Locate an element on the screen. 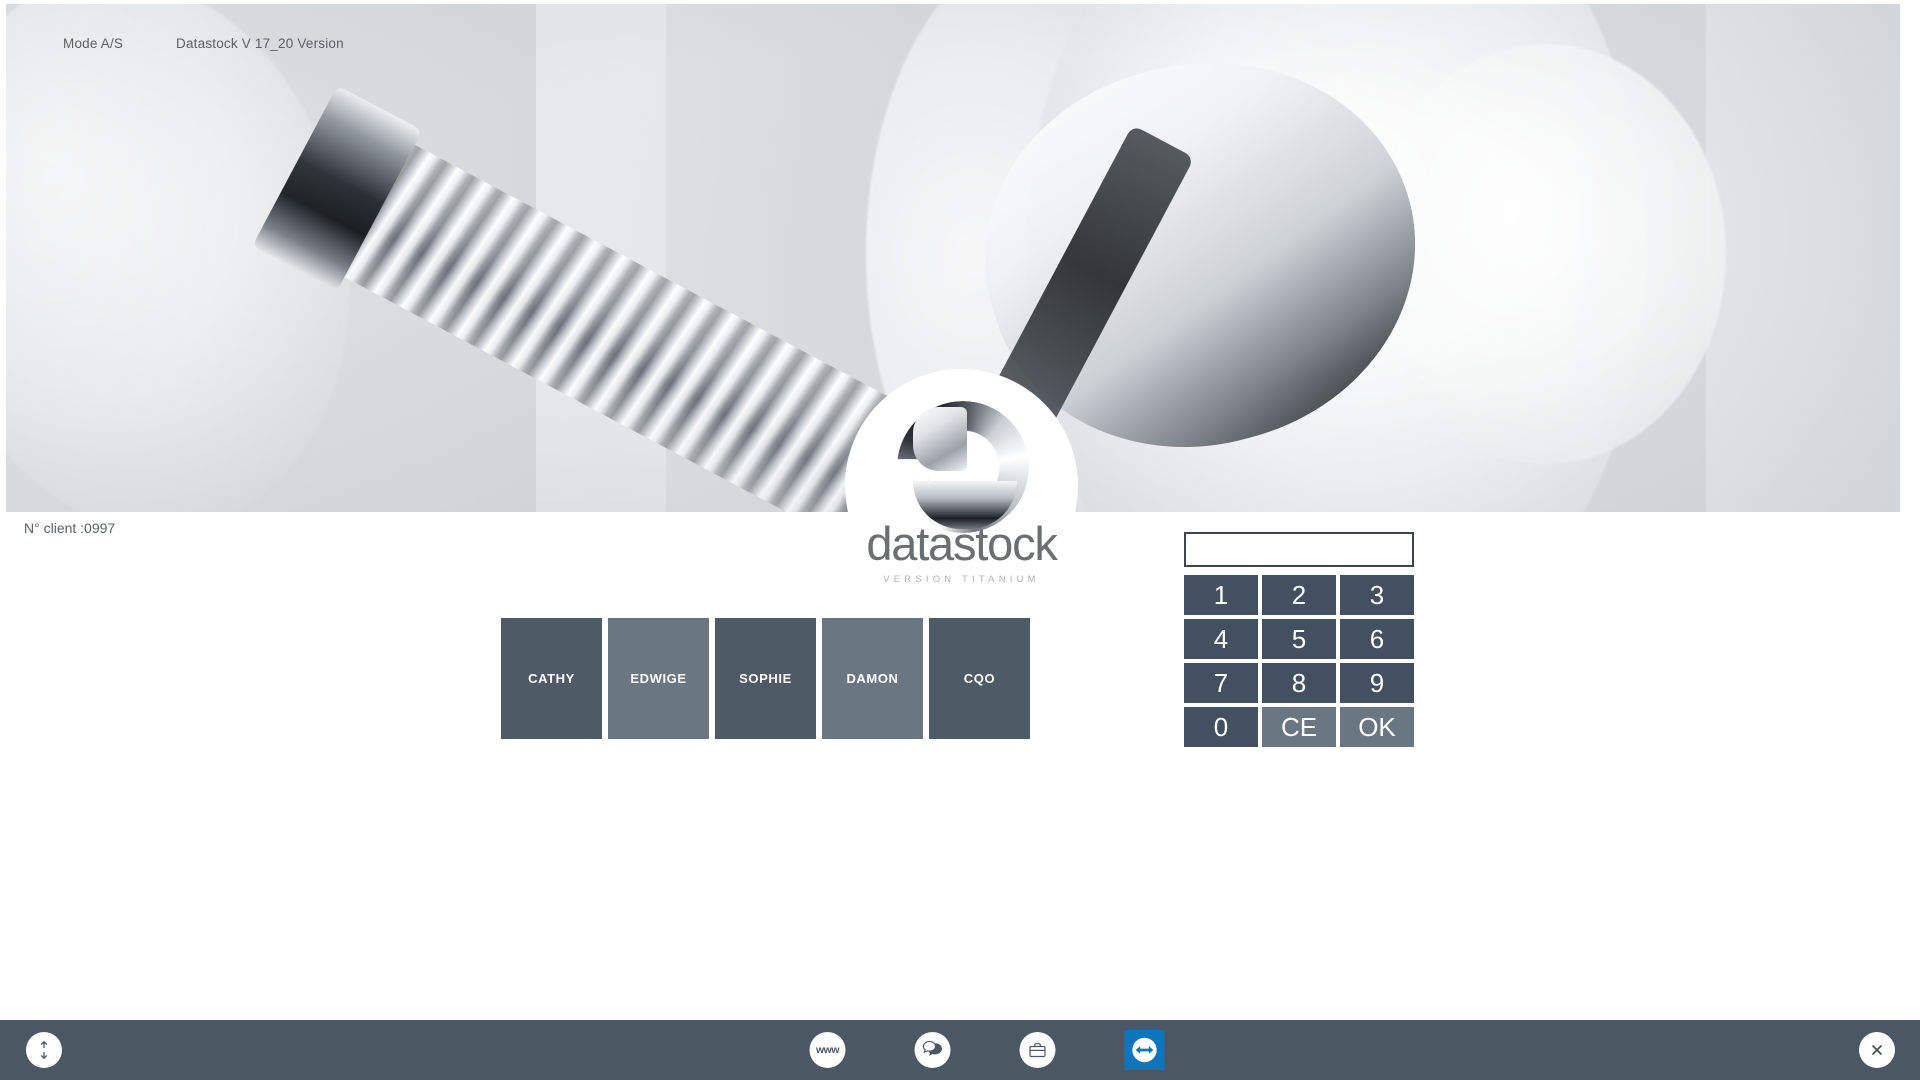 The image size is (1920, 1080). key-label: 8 is located at coordinates (1299, 683).